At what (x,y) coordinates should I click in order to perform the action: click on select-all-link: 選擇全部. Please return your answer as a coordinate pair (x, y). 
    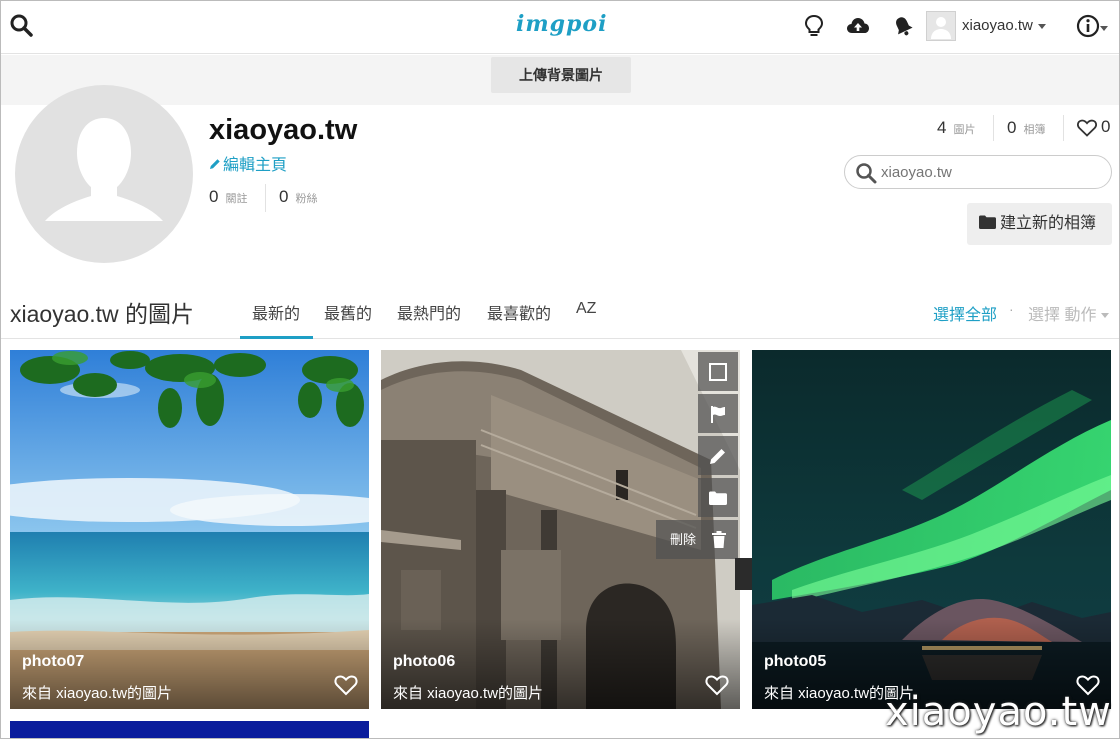
    Looking at the image, I should click on (965, 313).